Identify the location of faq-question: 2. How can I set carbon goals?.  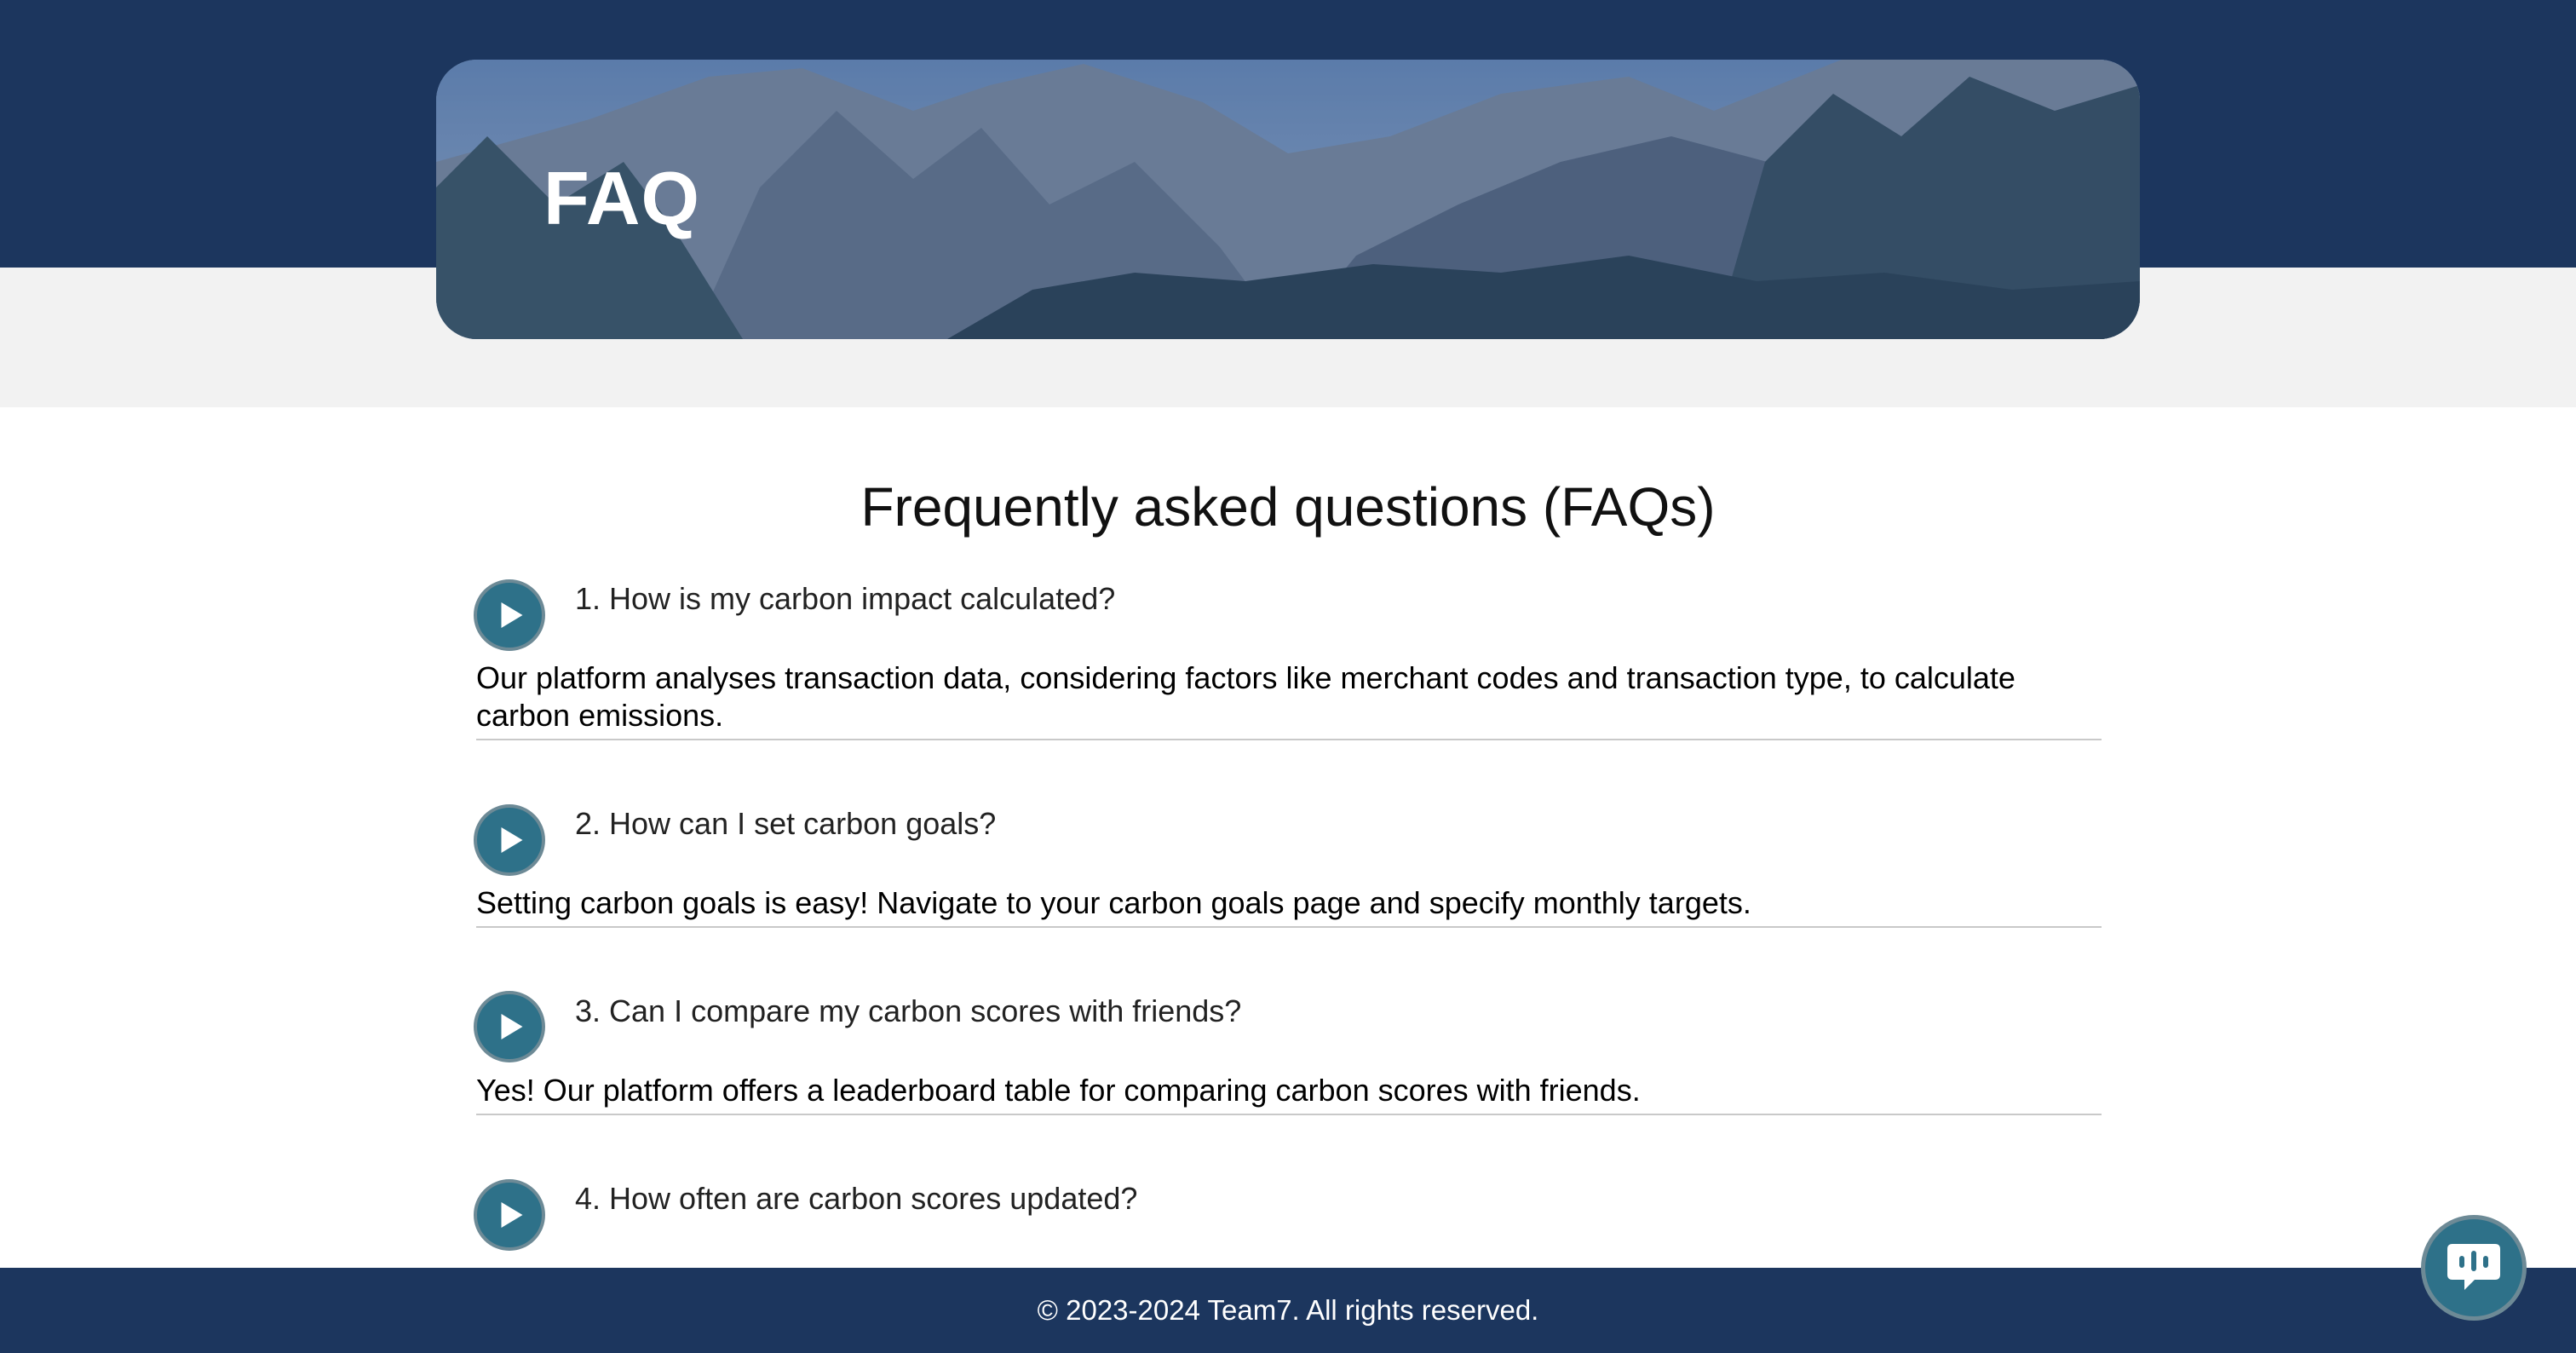
(786, 824).